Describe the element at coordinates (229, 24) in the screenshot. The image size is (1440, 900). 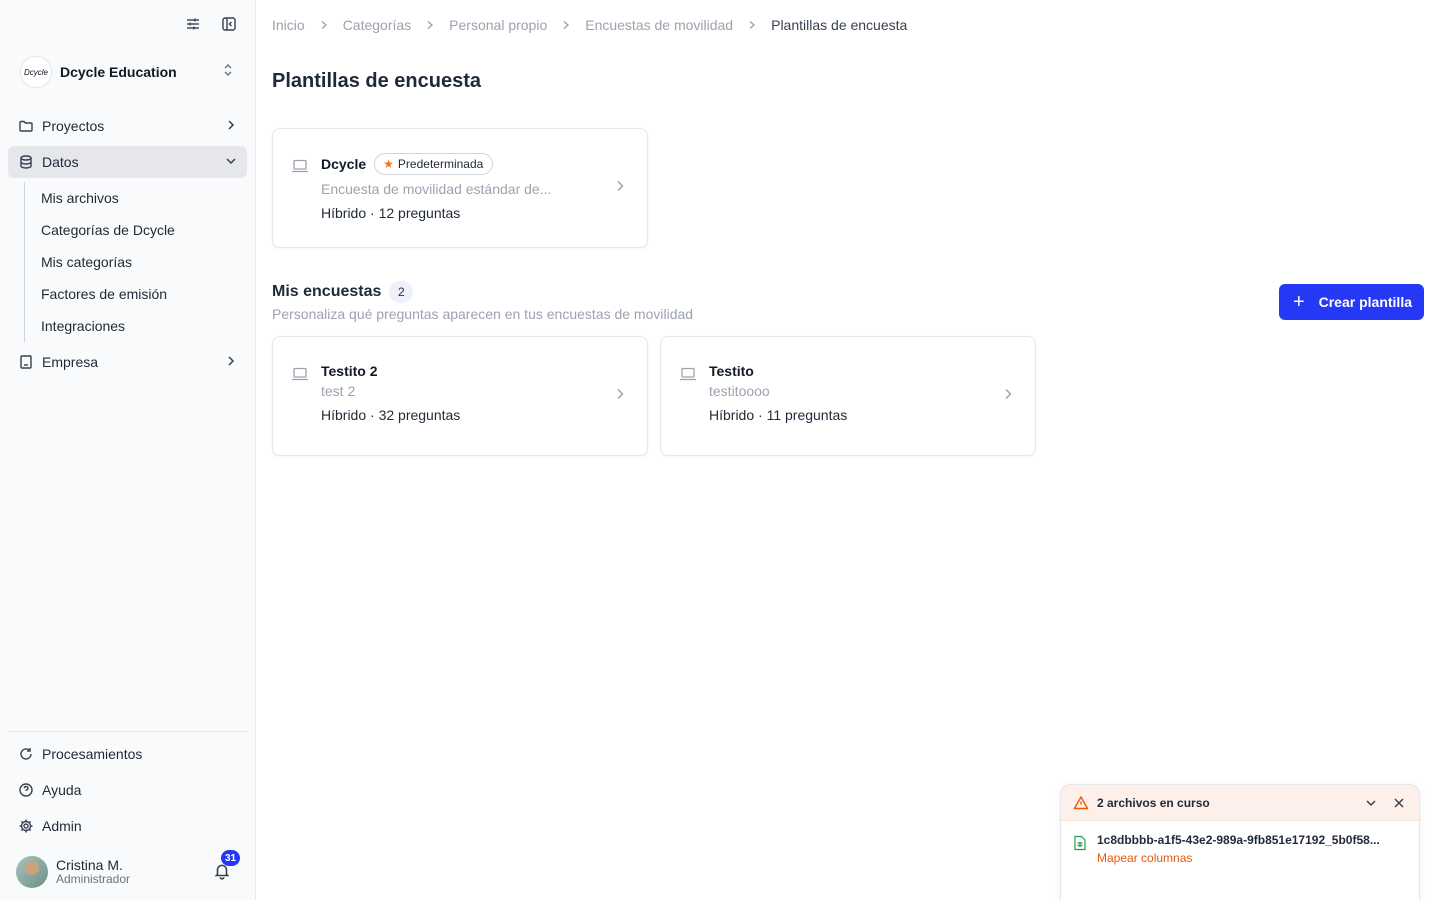
I see `collapse-sidebar-icon` at that location.